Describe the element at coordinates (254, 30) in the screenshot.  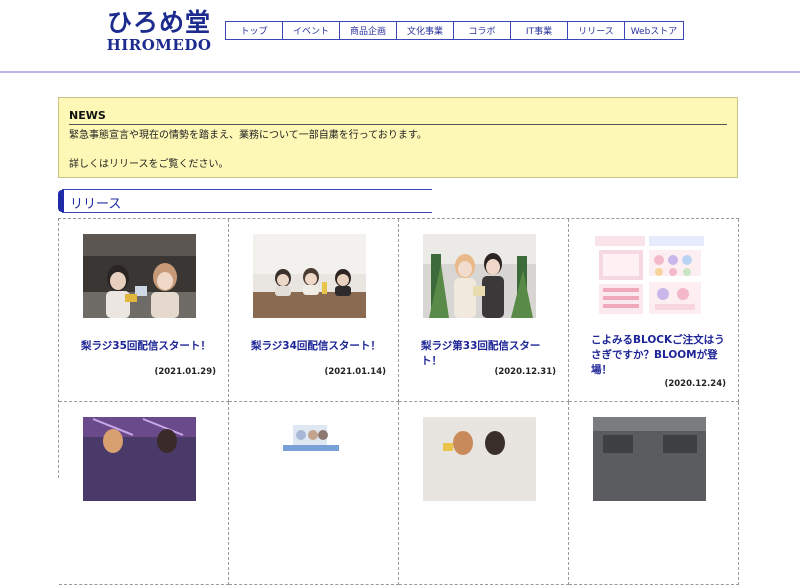
I see `nav-item-top: トップ` at that location.